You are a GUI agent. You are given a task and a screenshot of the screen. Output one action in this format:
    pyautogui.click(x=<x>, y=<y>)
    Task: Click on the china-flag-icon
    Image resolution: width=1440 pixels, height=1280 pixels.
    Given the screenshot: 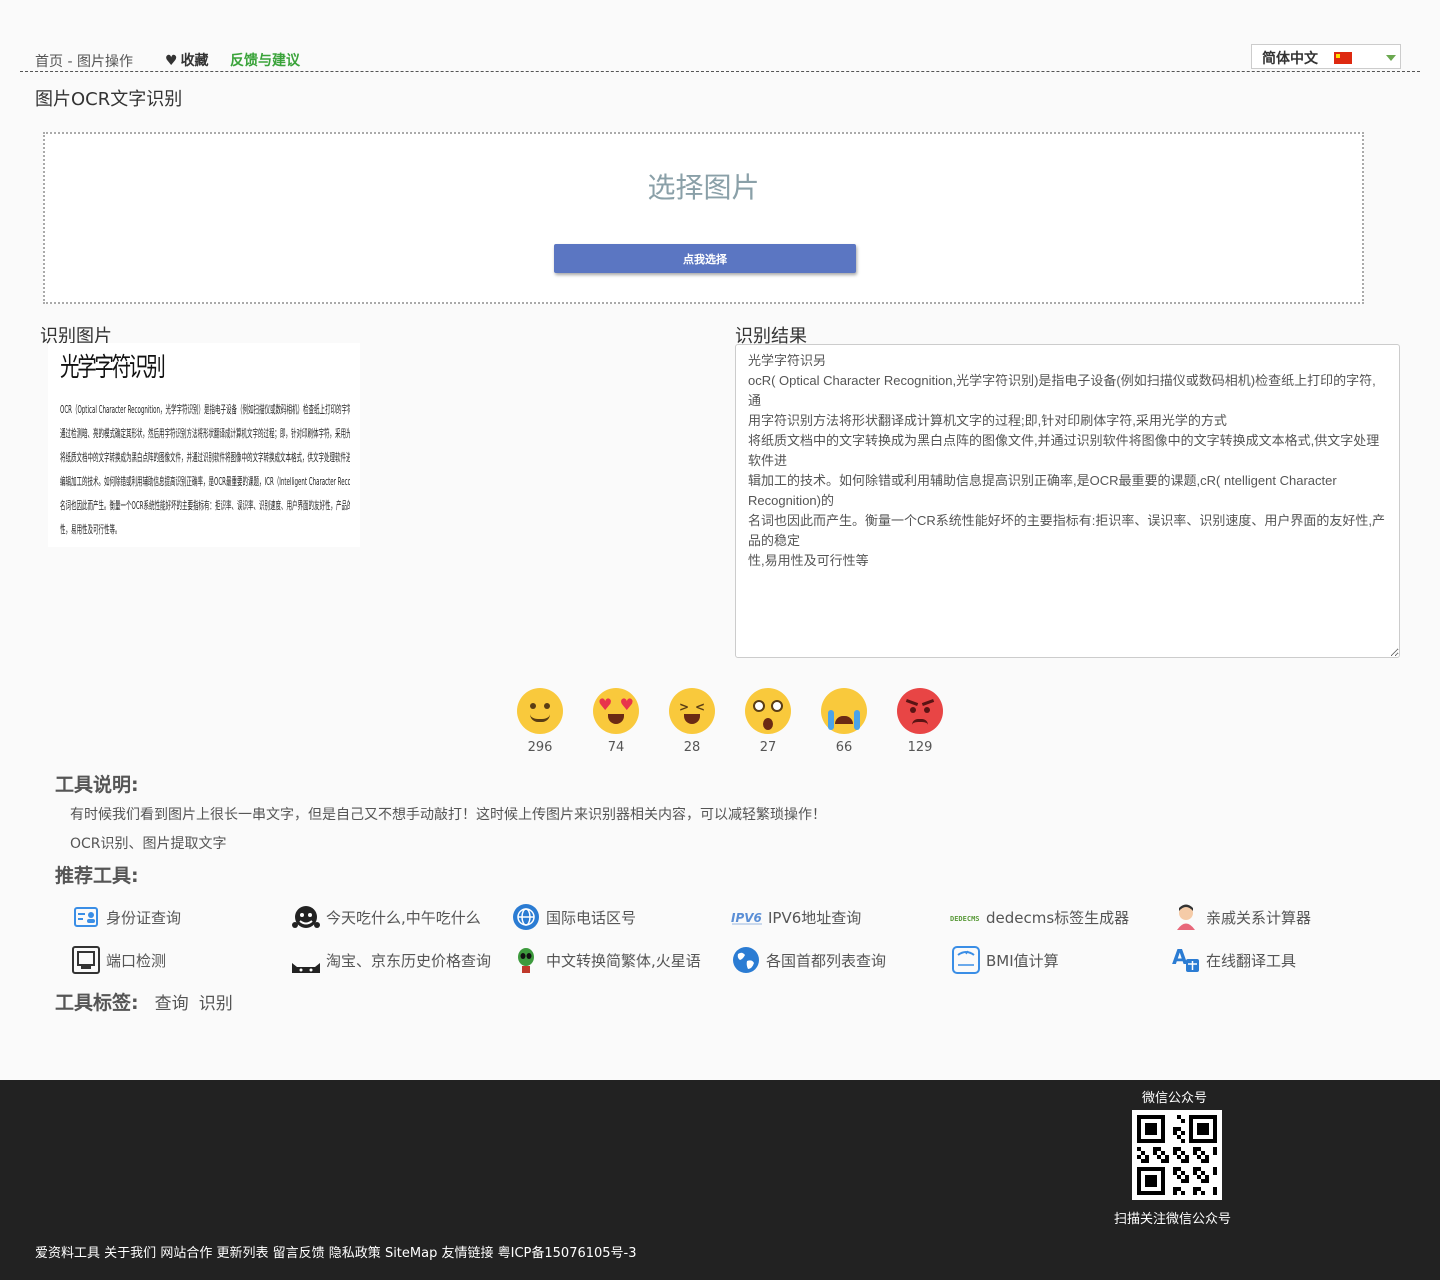 What is the action you would take?
    pyautogui.click(x=1343, y=58)
    